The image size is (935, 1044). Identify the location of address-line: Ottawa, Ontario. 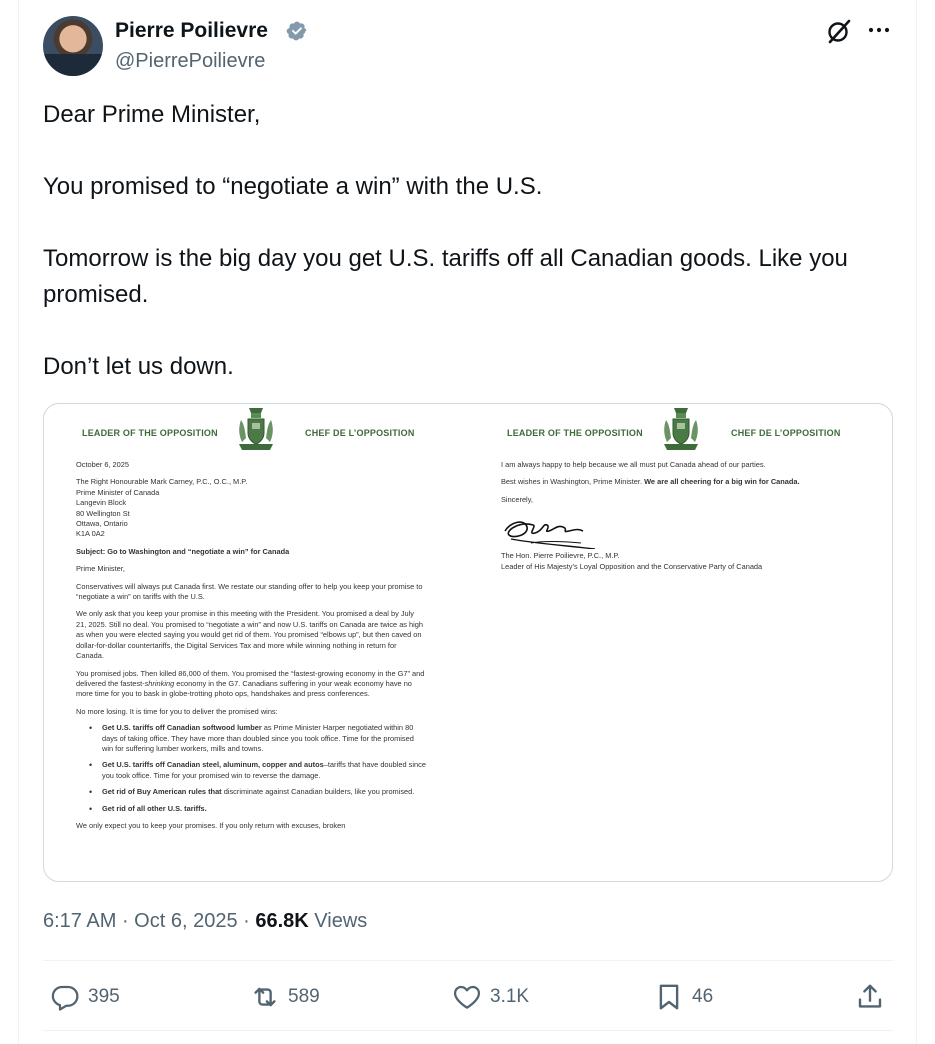
(102, 524).